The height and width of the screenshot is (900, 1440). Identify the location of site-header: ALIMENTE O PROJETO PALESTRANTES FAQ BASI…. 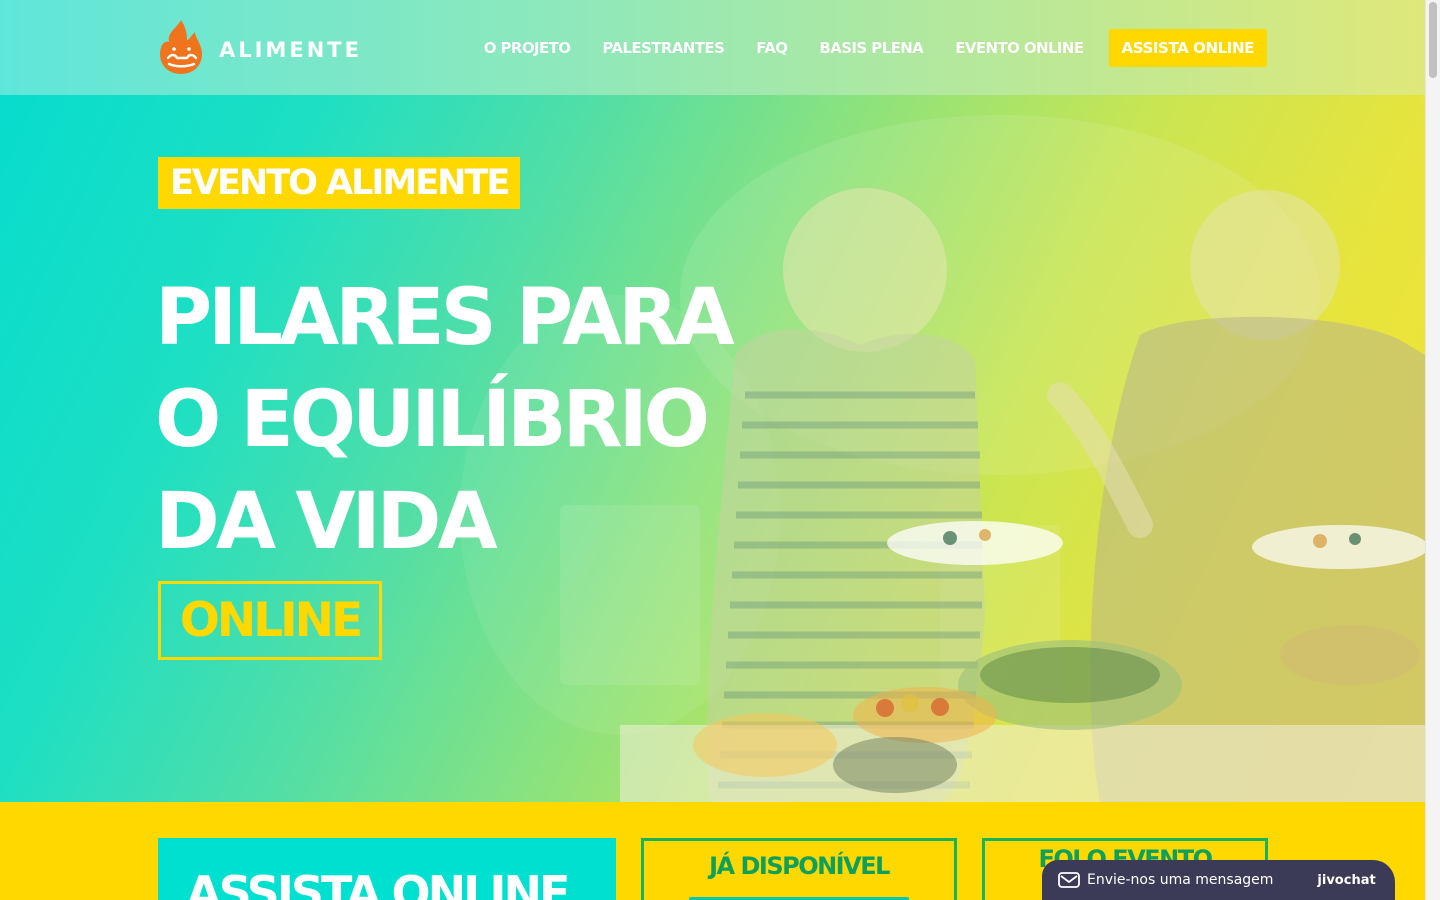
(712, 47).